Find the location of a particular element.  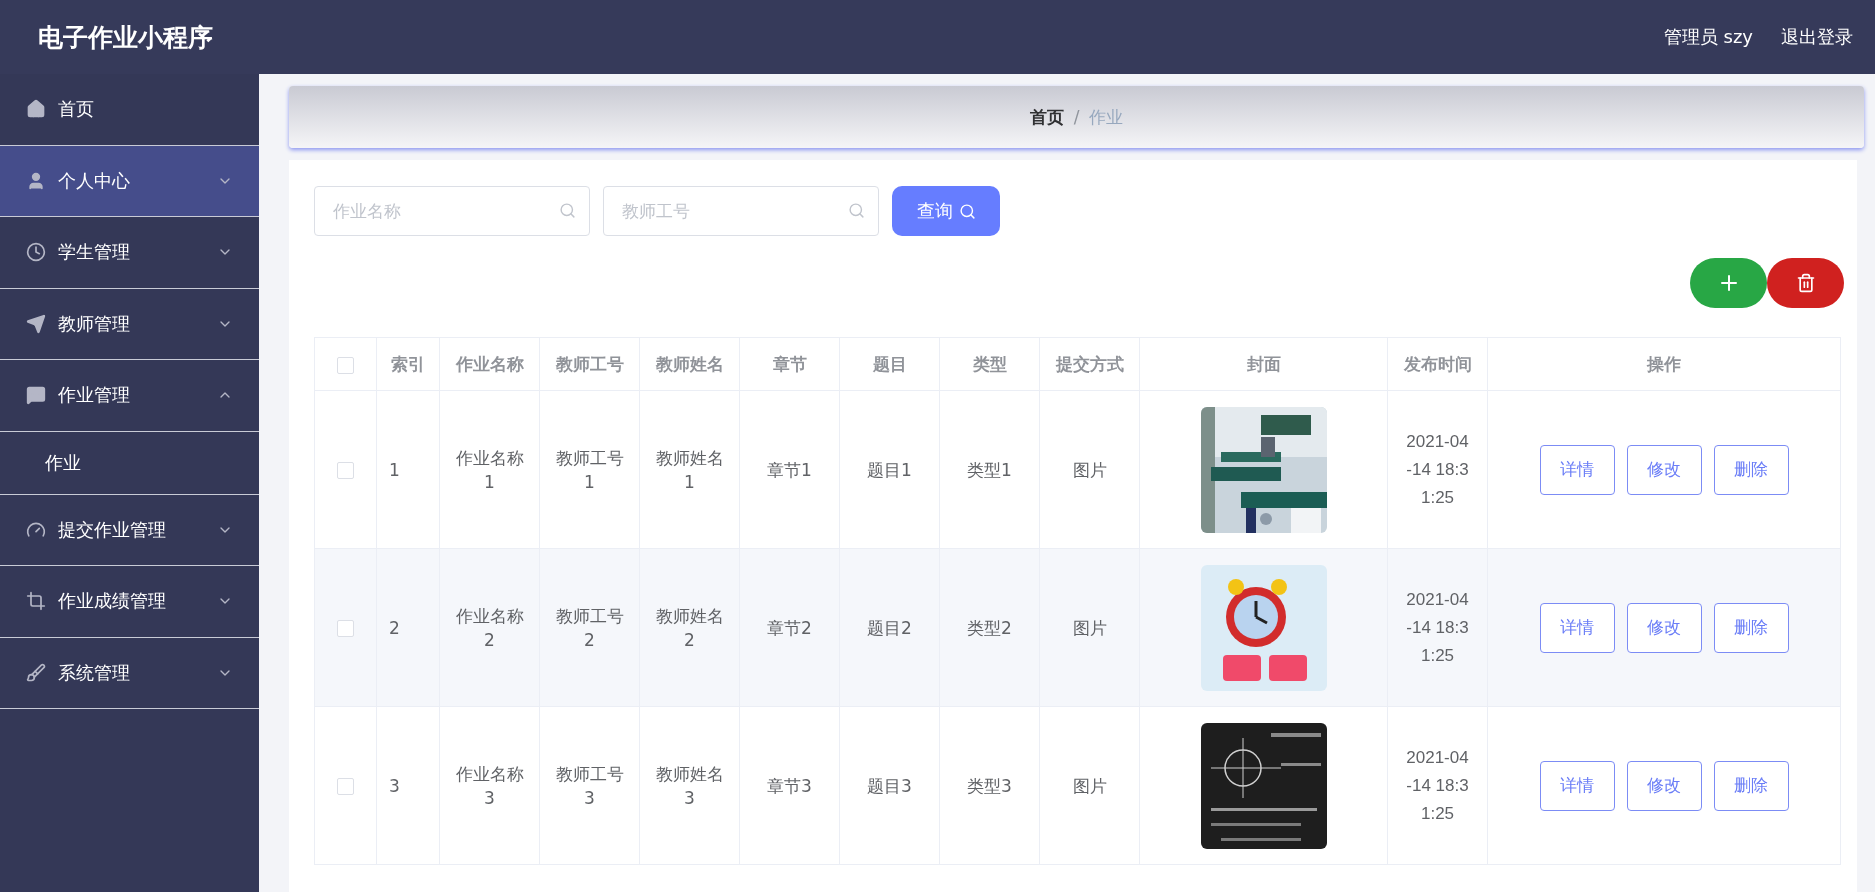

table-cell-text: 3 is located at coordinates (394, 786).